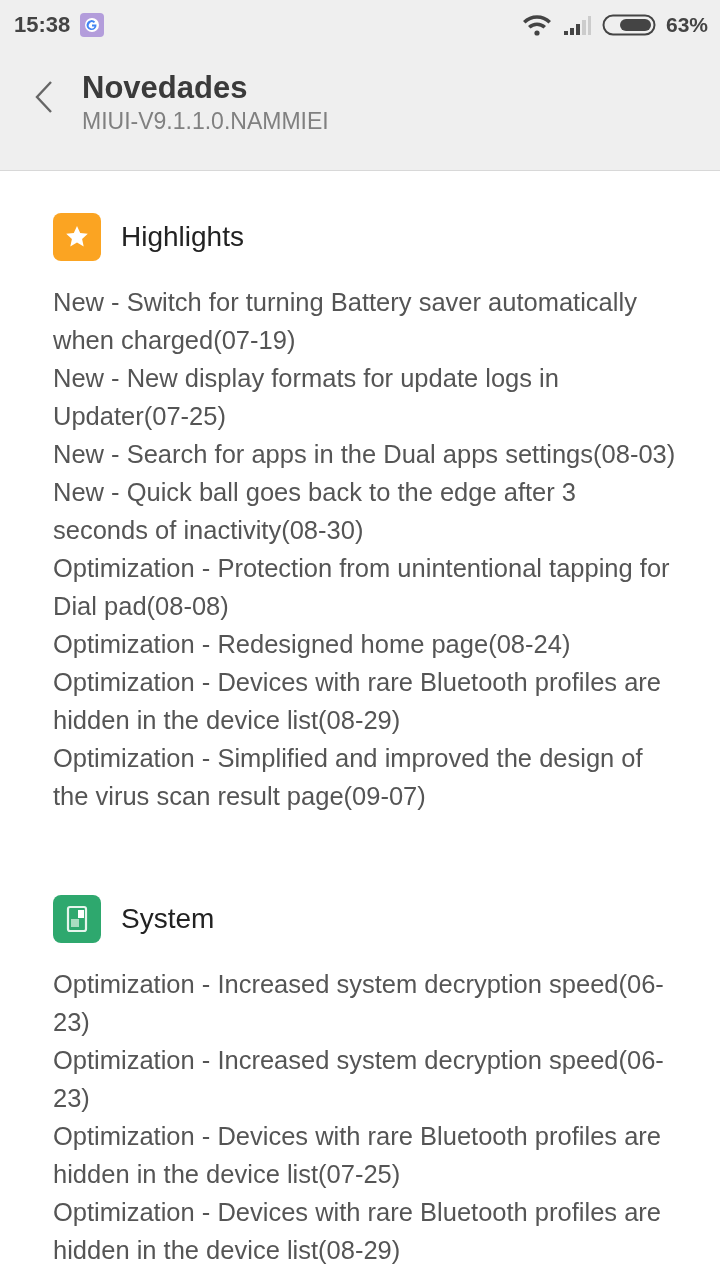  What do you see at coordinates (348, 777) in the screenshot?
I see `changelog-entry: Optimization - Simplified and improved the design of the virus scan result page(09-07)` at bounding box center [348, 777].